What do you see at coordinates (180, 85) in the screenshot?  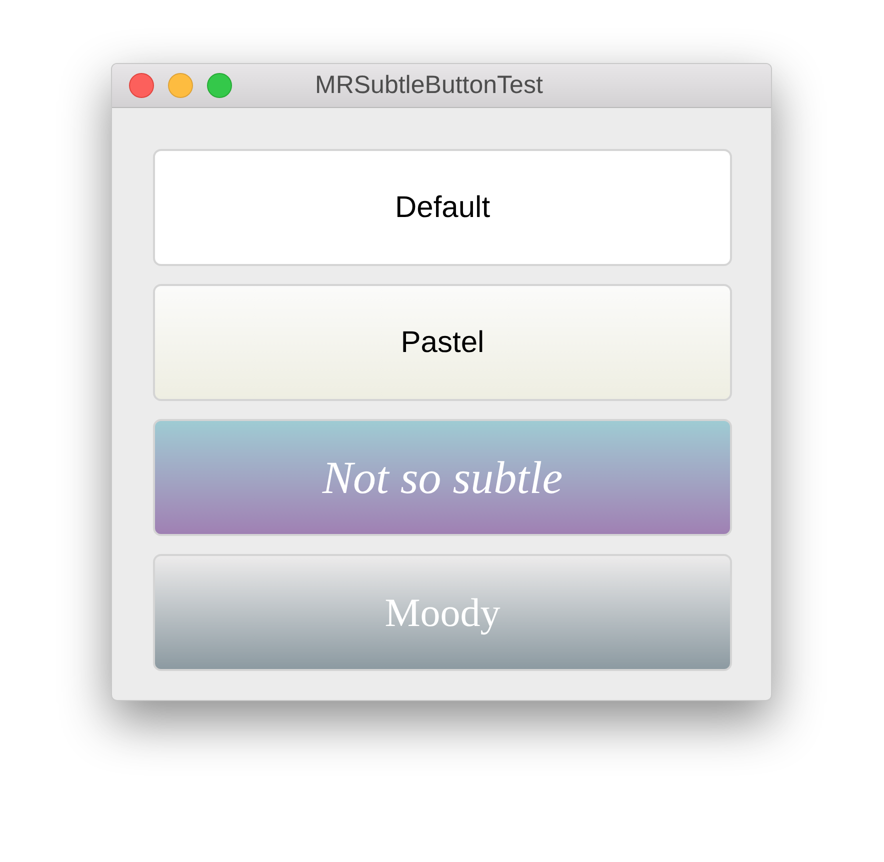 I see `minimize-icon` at bounding box center [180, 85].